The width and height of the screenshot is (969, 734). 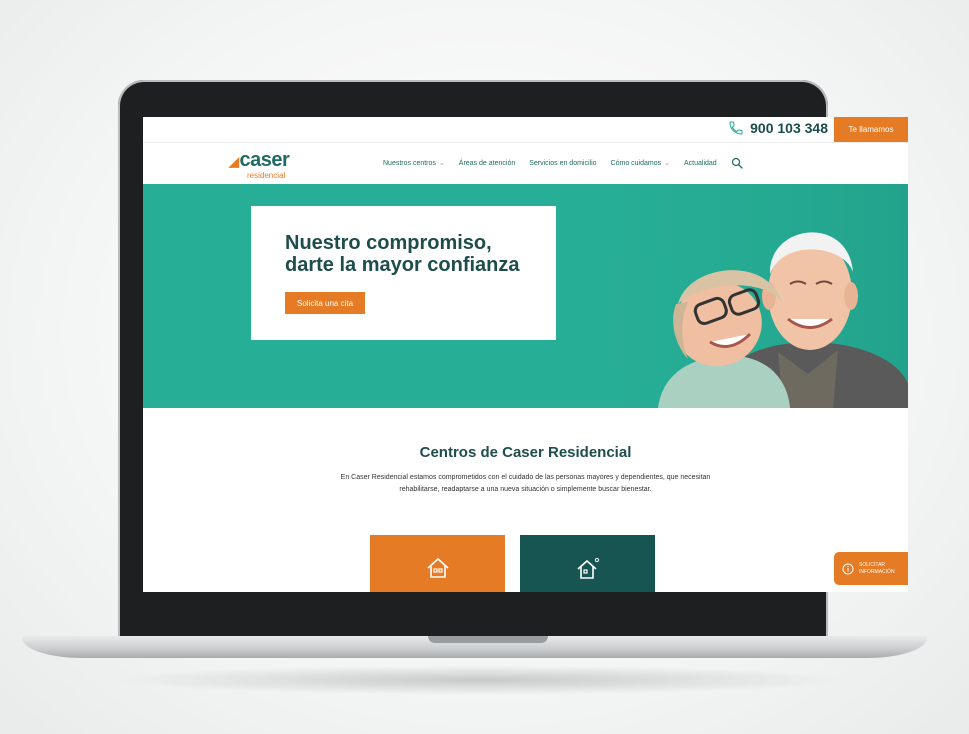 I want to click on request-info-button: SOLICITAR INFORMACIÓN, so click(x=871, y=568).